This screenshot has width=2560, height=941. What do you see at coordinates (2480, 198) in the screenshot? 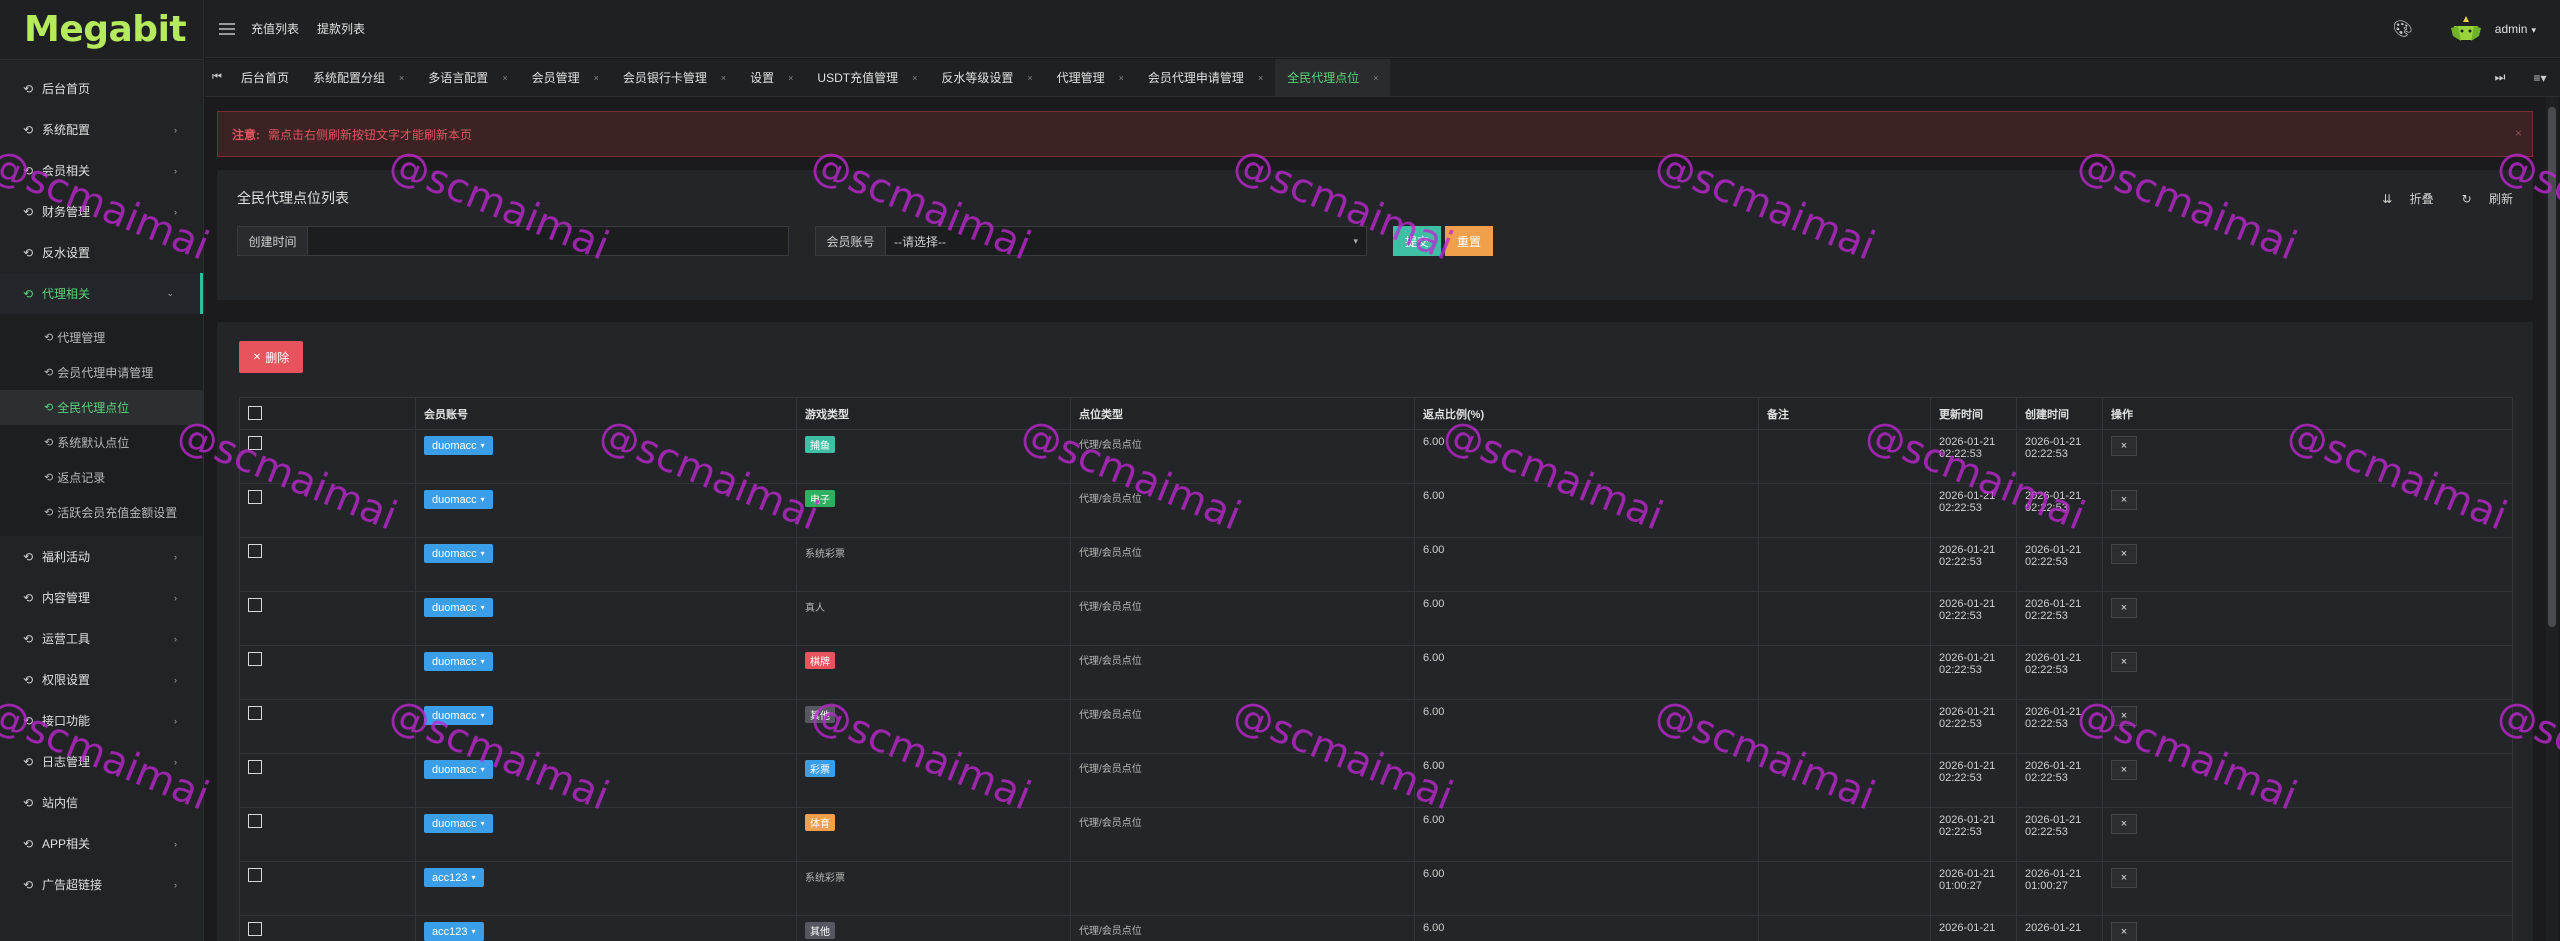
I see `refresh-button: ↻ 刷新` at bounding box center [2480, 198].